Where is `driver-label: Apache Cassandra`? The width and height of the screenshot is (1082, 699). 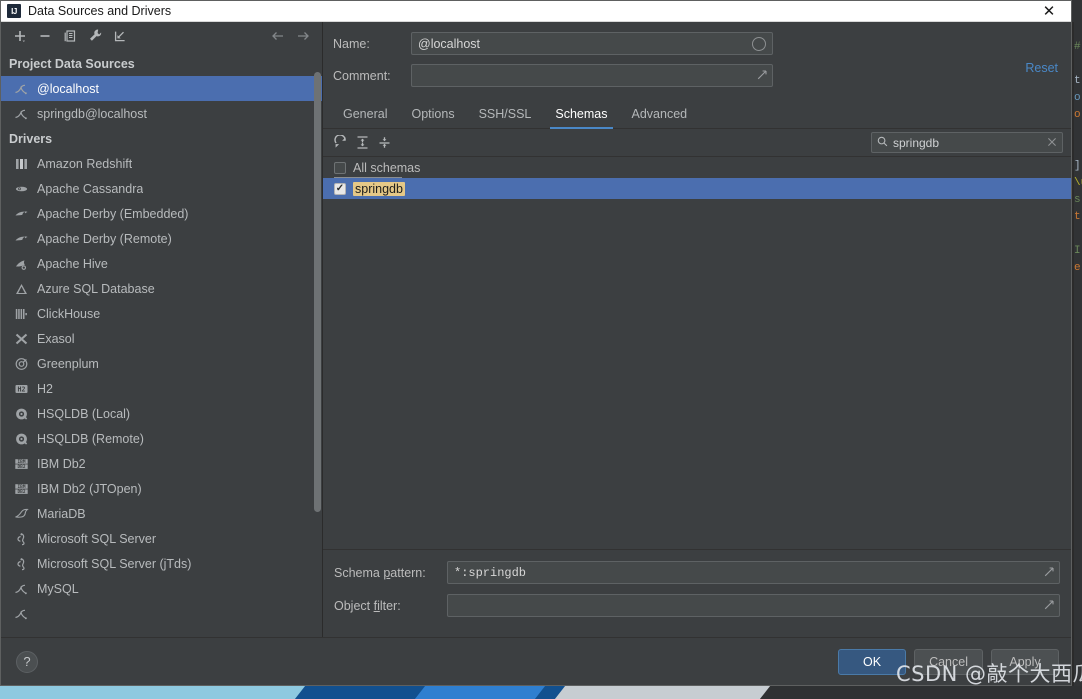 driver-label: Apache Cassandra is located at coordinates (90, 188).